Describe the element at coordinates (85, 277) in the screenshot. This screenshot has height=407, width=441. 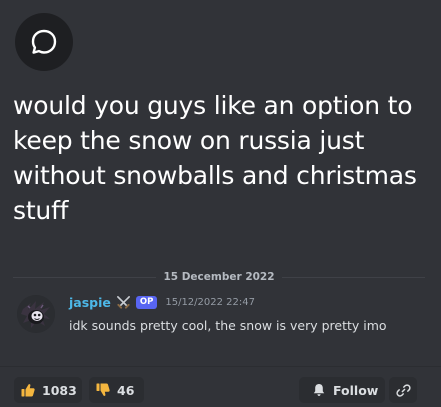
I see `divider-line-left` at that location.